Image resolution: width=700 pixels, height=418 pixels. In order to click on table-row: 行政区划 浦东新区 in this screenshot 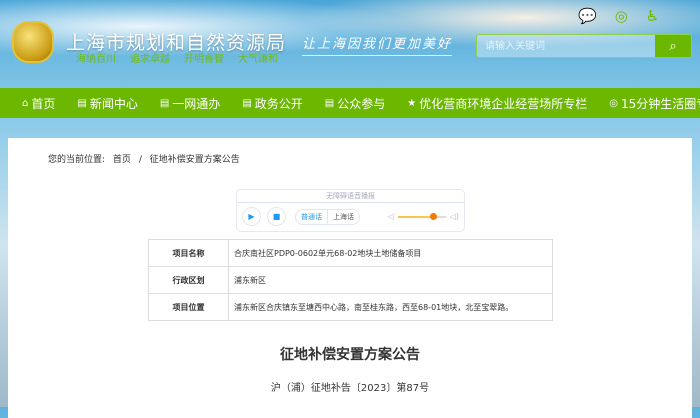, I will do `click(350, 280)`.